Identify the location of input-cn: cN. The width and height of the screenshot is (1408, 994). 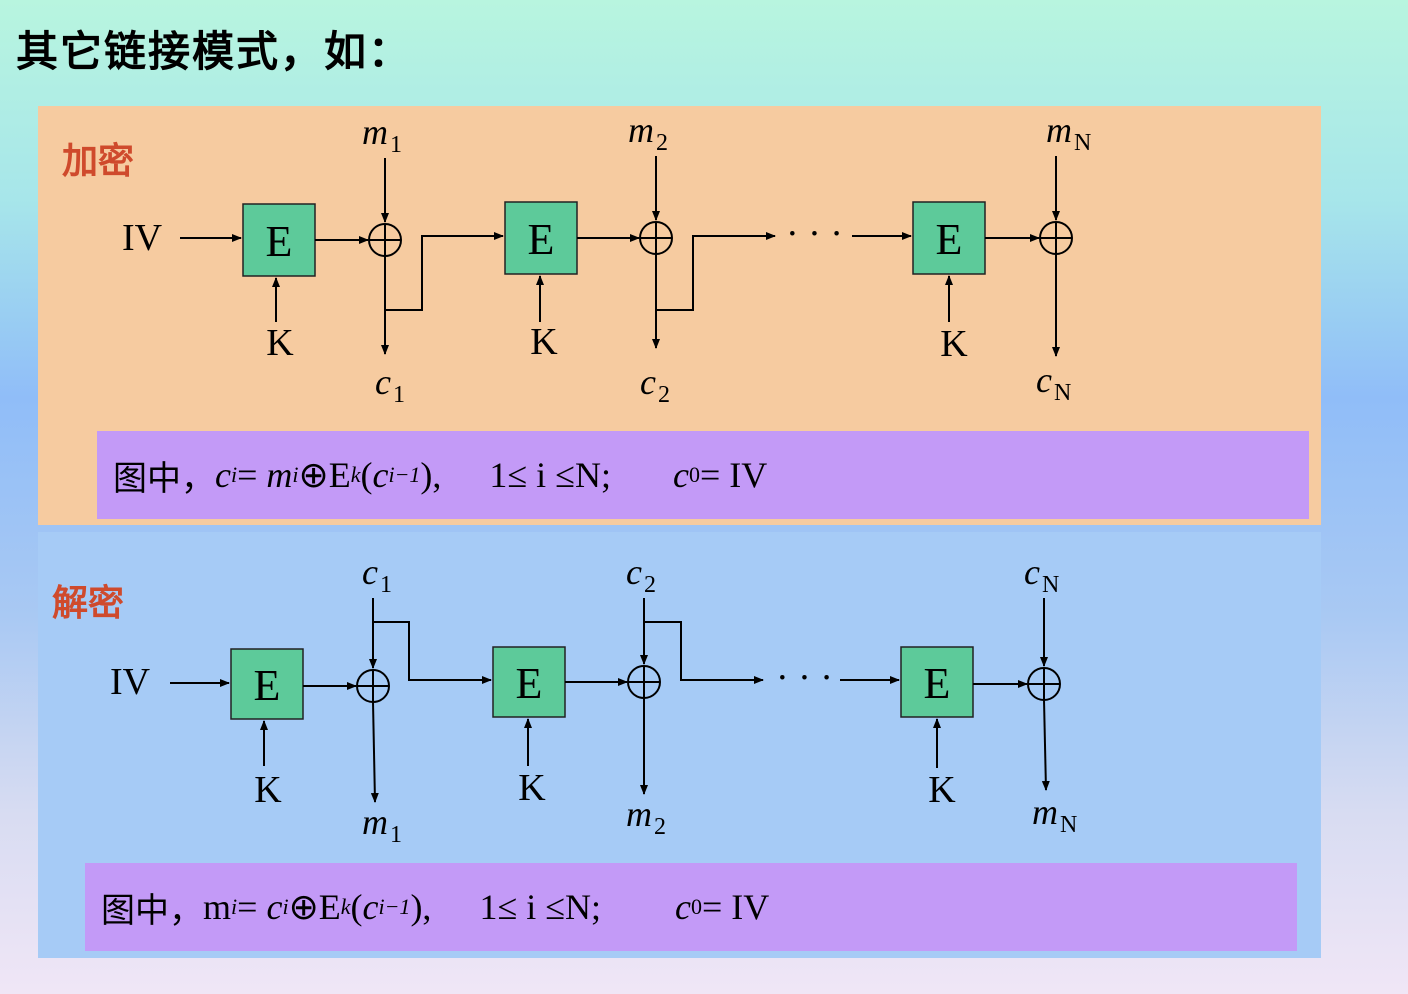
(1041, 575).